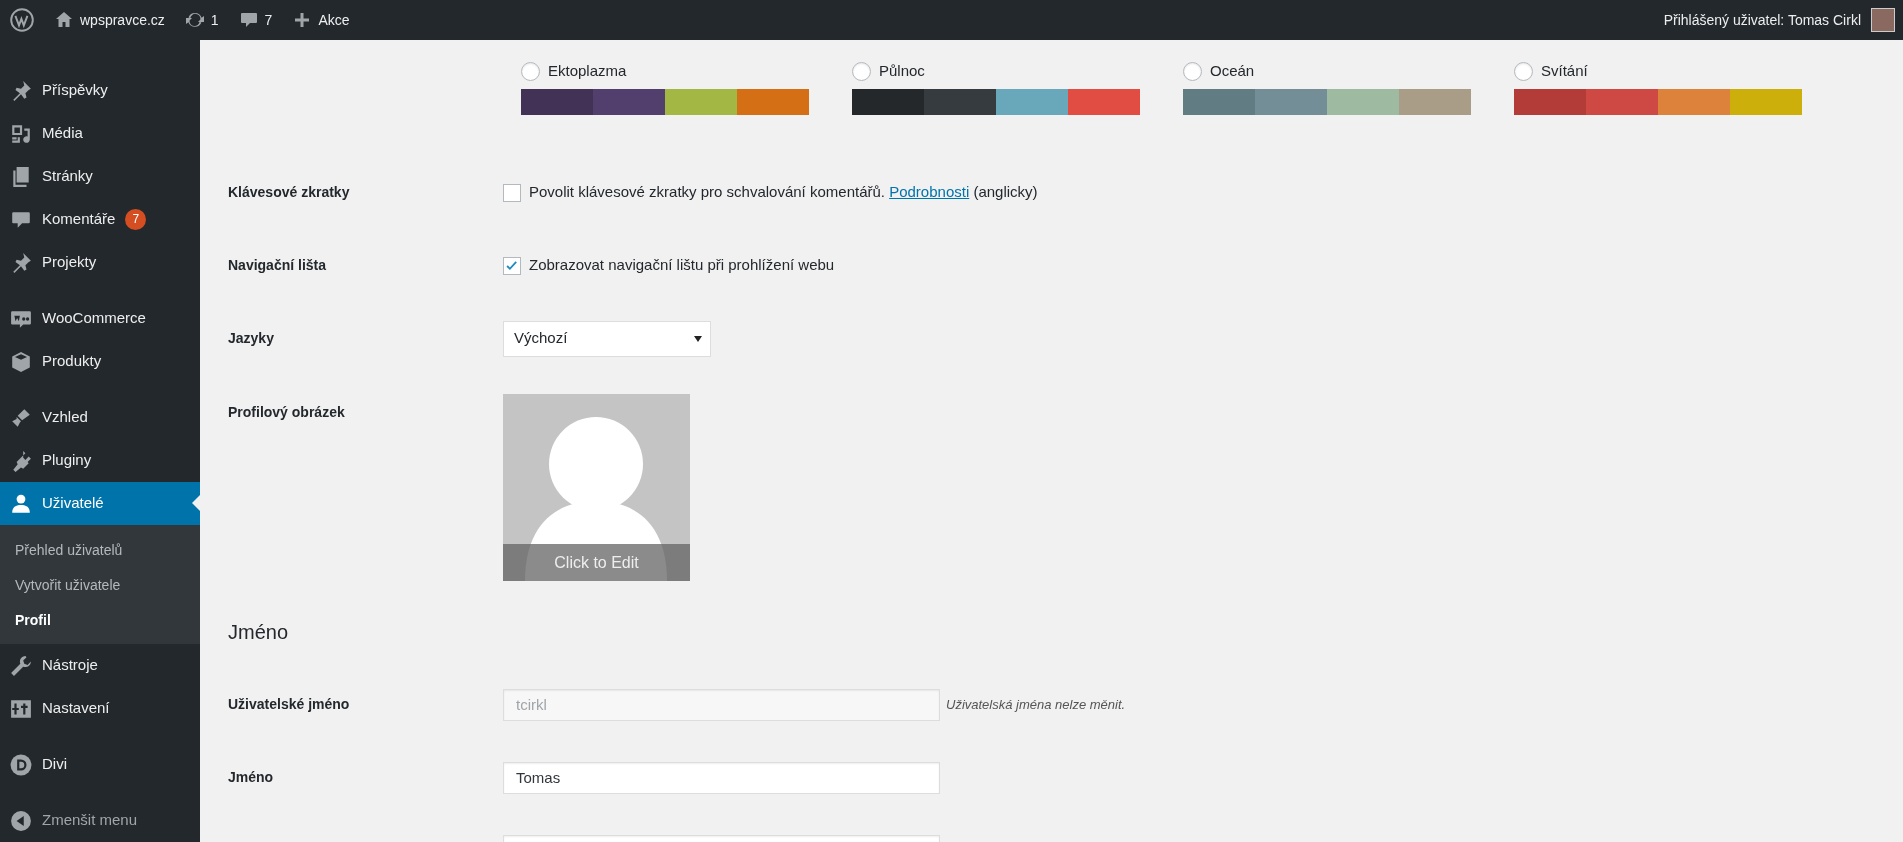 This screenshot has height=842, width=1903. What do you see at coordinates (251, 338) in the screenshot?
I see `field-label: Jazyky` at bounding box center [251, 338].